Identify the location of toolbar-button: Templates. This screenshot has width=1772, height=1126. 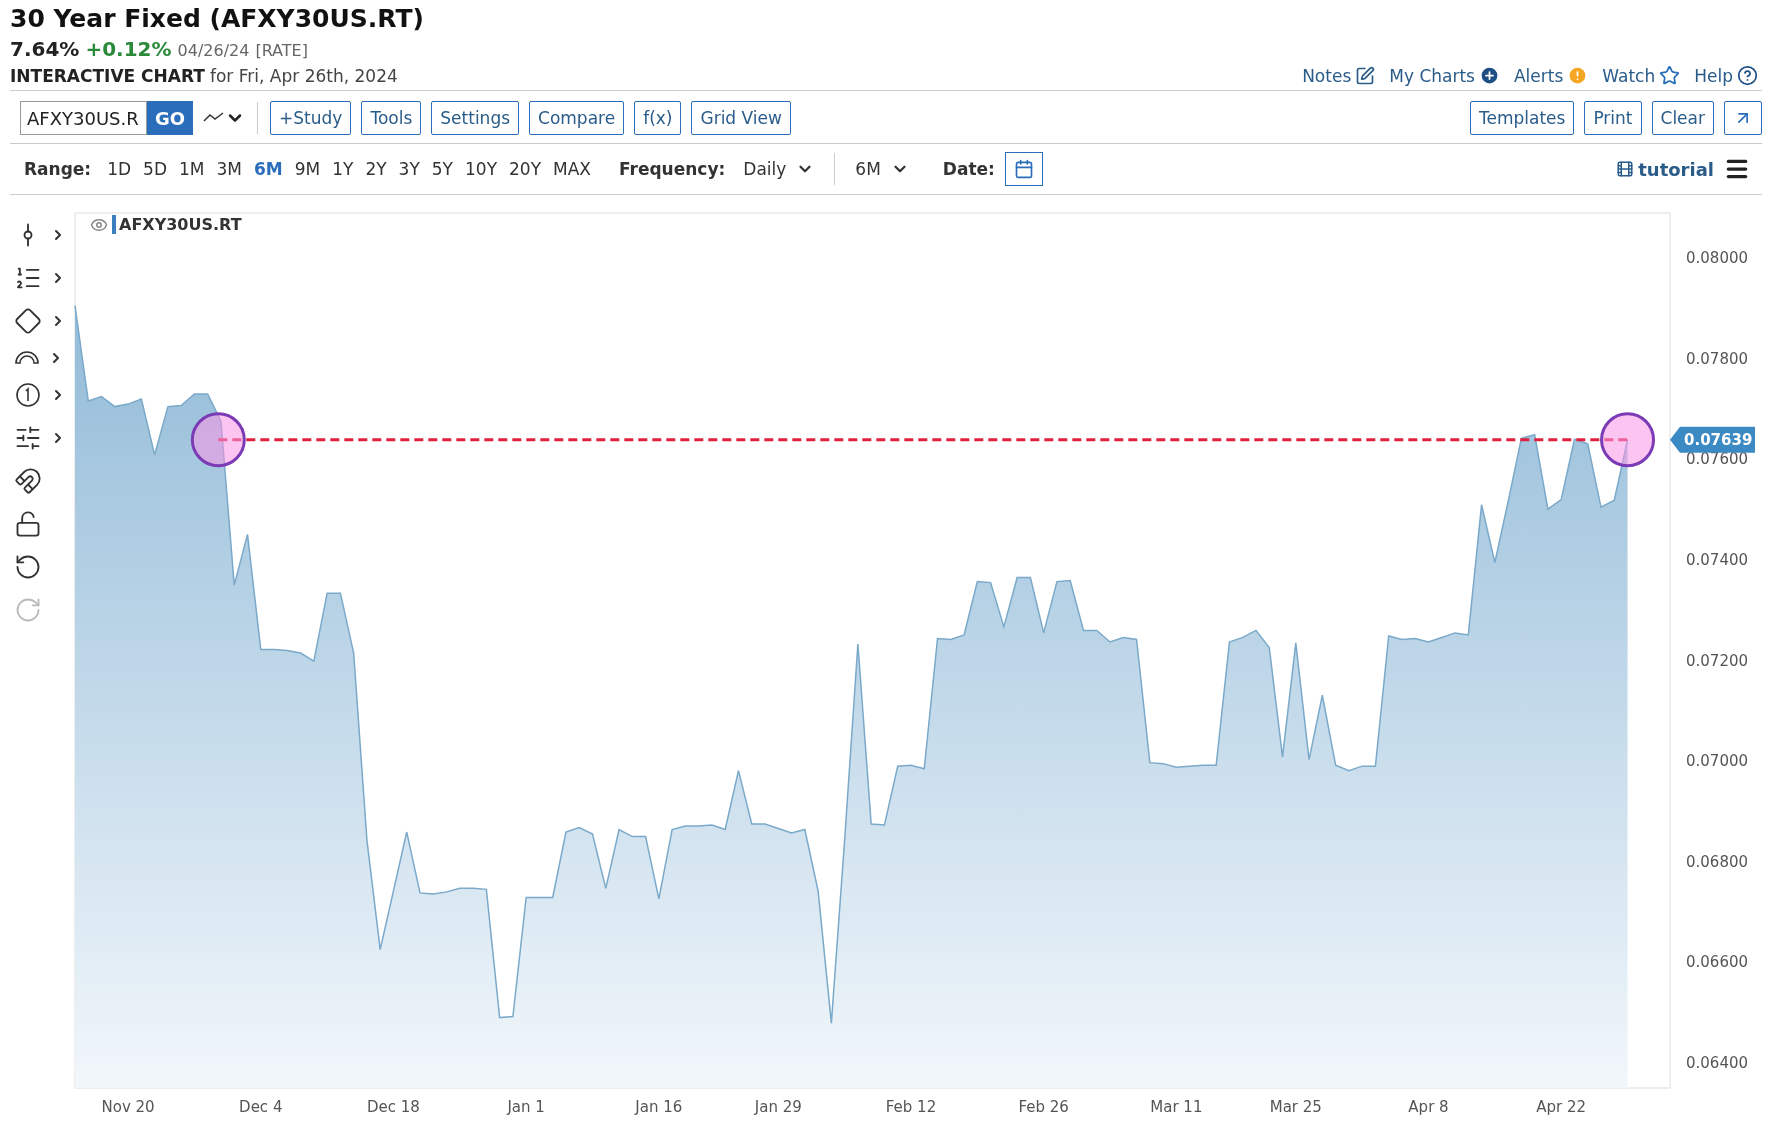
(1522, 118).